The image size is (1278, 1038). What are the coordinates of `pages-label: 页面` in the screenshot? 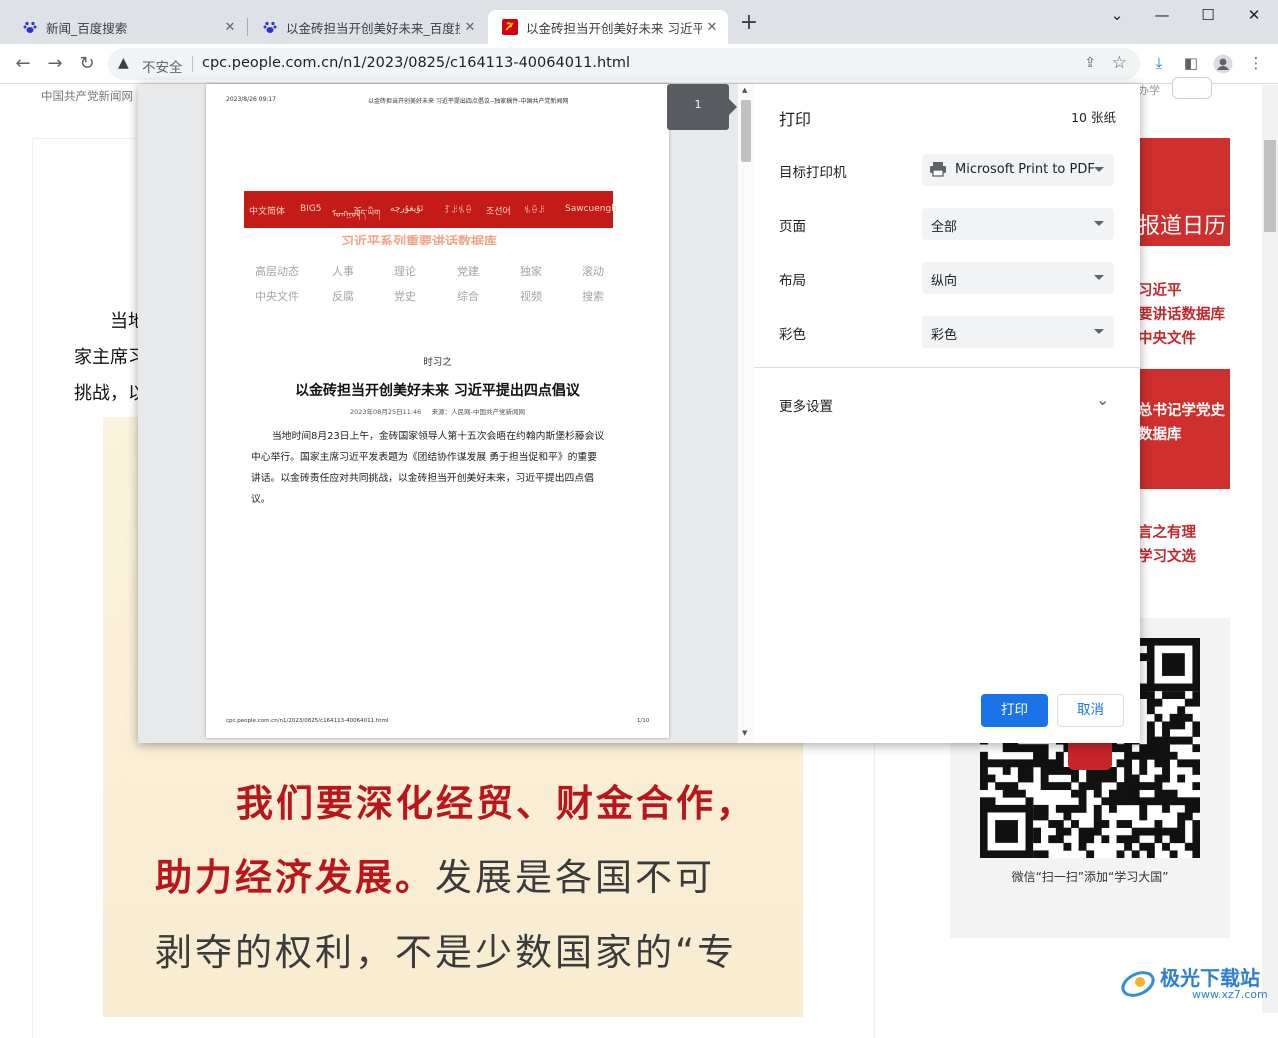 It's located at (792, 227).